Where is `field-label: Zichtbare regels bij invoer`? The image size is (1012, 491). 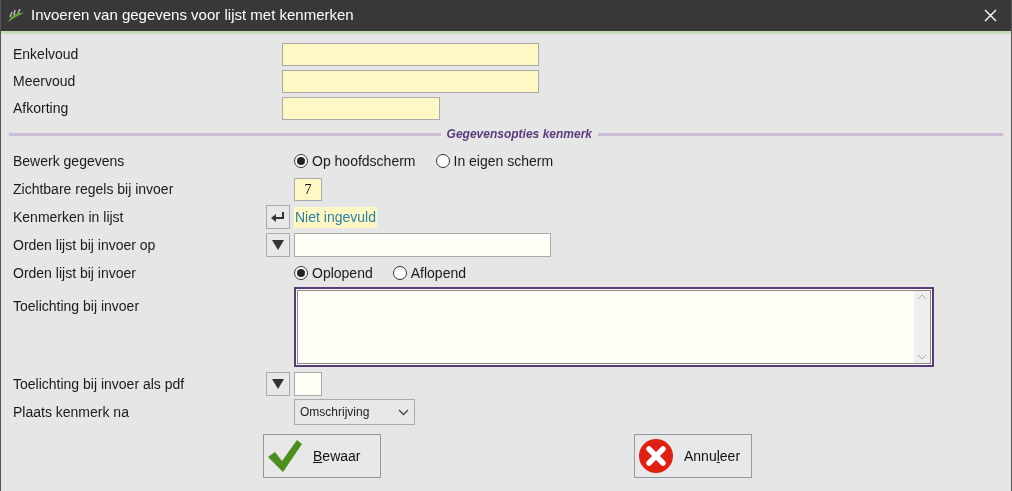 field-label: Zichtbare regels bij invoer is located at coordinates (94, 189).